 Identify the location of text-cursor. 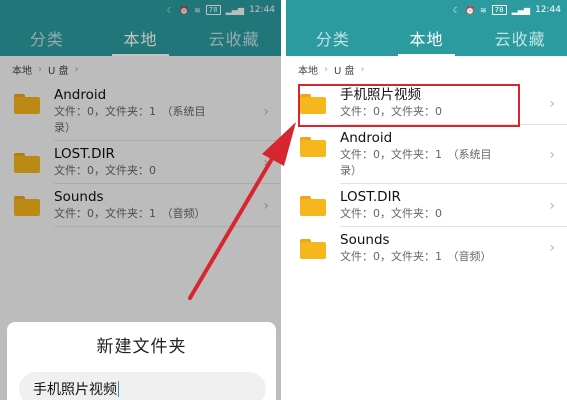
(118, 389).